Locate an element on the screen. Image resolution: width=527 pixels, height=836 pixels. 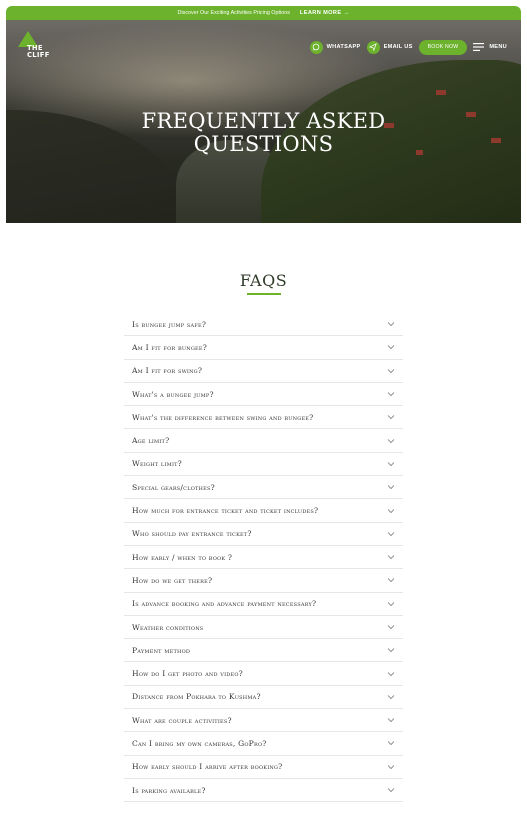
faq-question: How do we get there? is located at coordinates (172, 580).